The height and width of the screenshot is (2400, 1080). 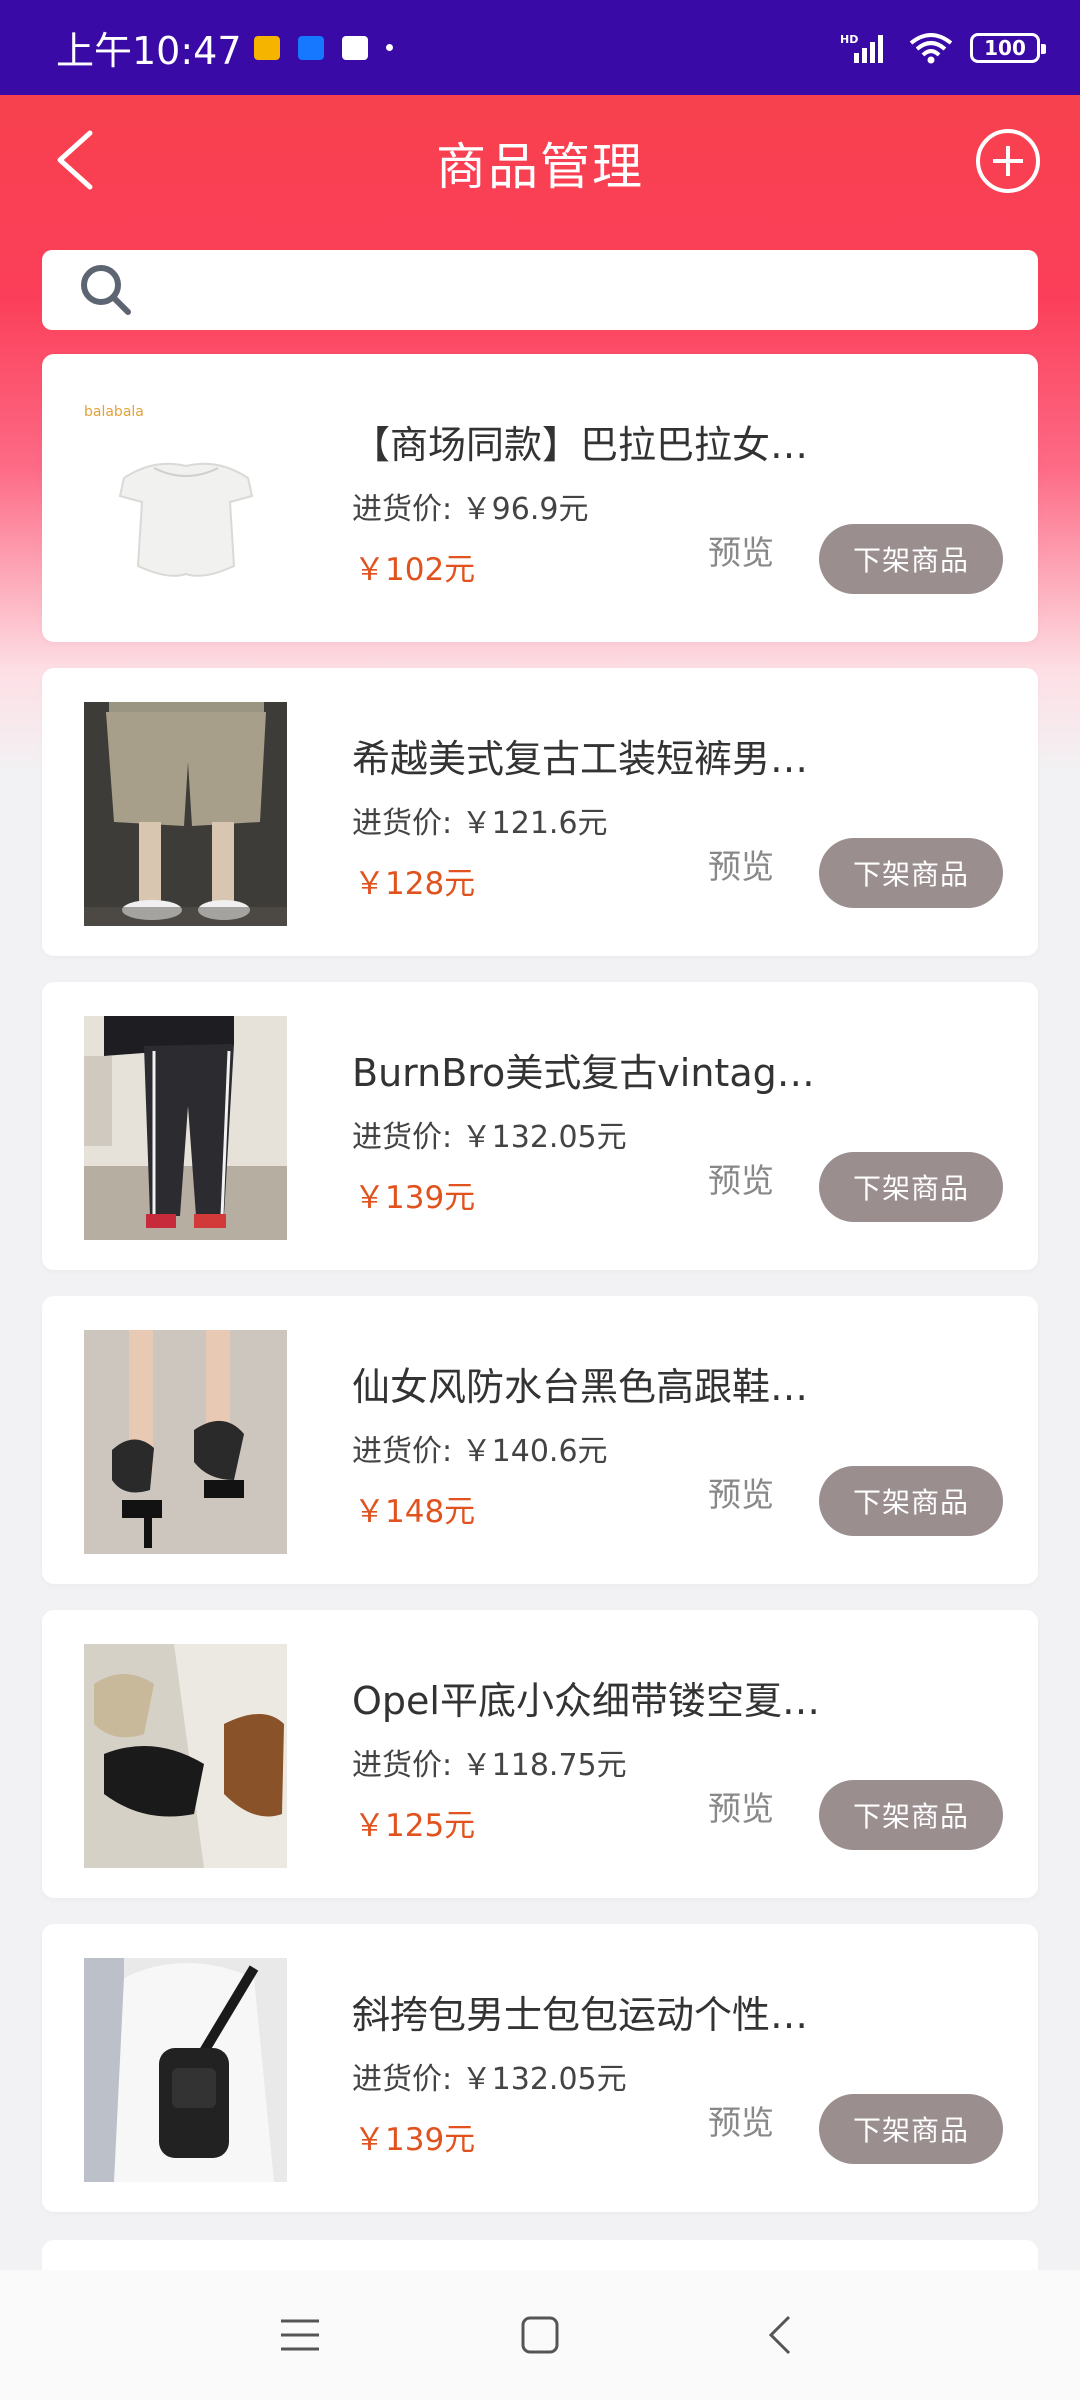 I want to click on page-title: 商品管理, so click(x=540, y=166).